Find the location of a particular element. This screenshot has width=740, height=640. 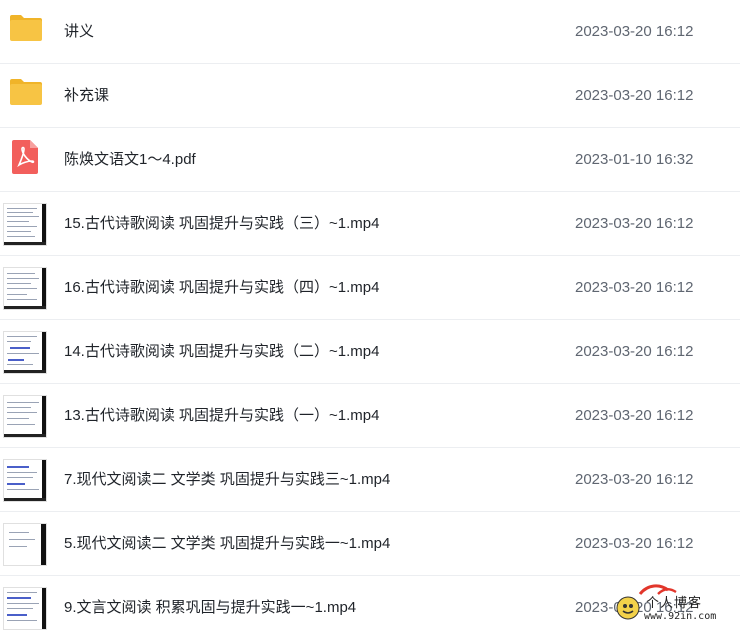

file-name: 陈焕文语文1～4.pdf is located at coordinates (130, 160).